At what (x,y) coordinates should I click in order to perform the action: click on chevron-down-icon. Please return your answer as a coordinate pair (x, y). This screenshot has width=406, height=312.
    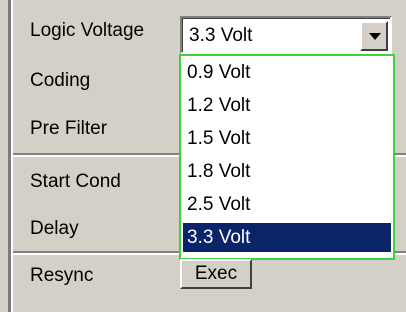
    Looking at the image, I should click on (375, 36).